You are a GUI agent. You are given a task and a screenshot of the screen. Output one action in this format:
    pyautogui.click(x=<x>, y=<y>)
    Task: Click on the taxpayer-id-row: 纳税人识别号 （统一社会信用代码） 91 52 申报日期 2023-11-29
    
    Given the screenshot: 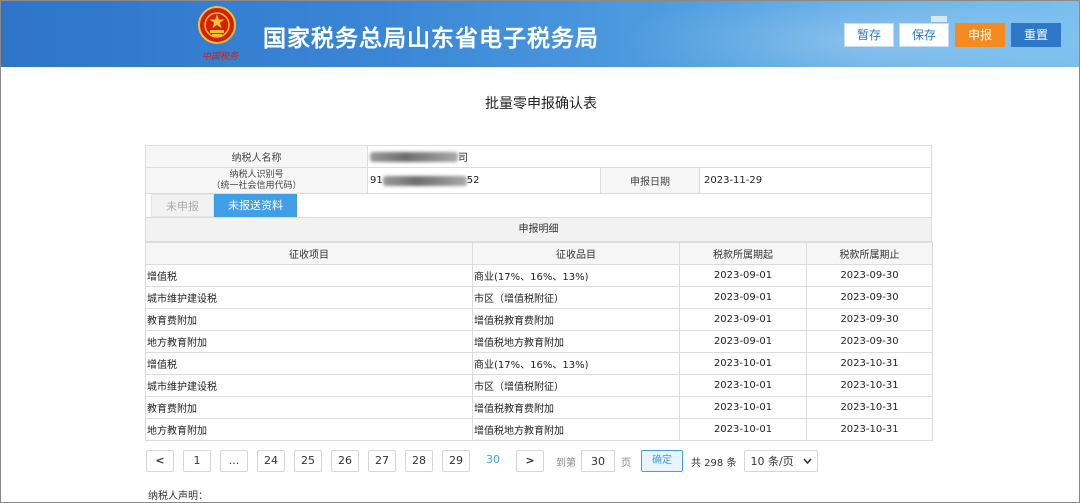 What is the action you would take?
    pyautogui.click(x=538, y=181)
    